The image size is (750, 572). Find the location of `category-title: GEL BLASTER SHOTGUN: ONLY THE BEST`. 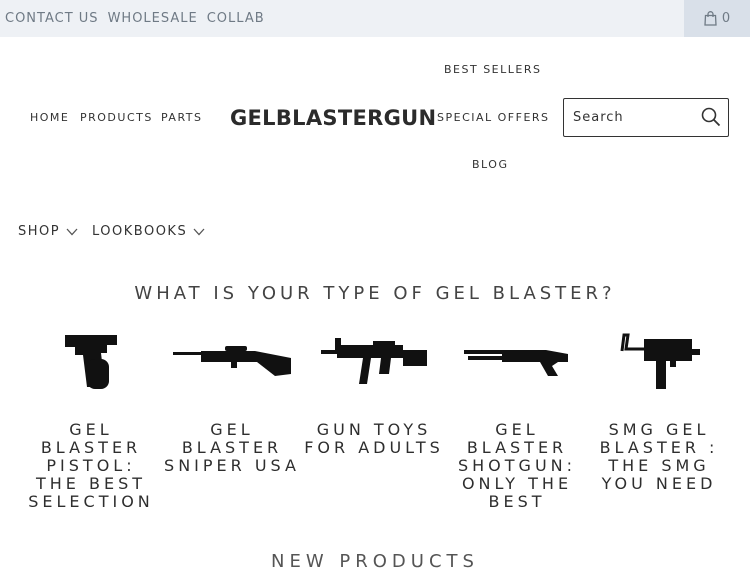

category-title: GEL BLASTER SHOTGUN: ONLY THE BEST is located at coordinates (517, 465).